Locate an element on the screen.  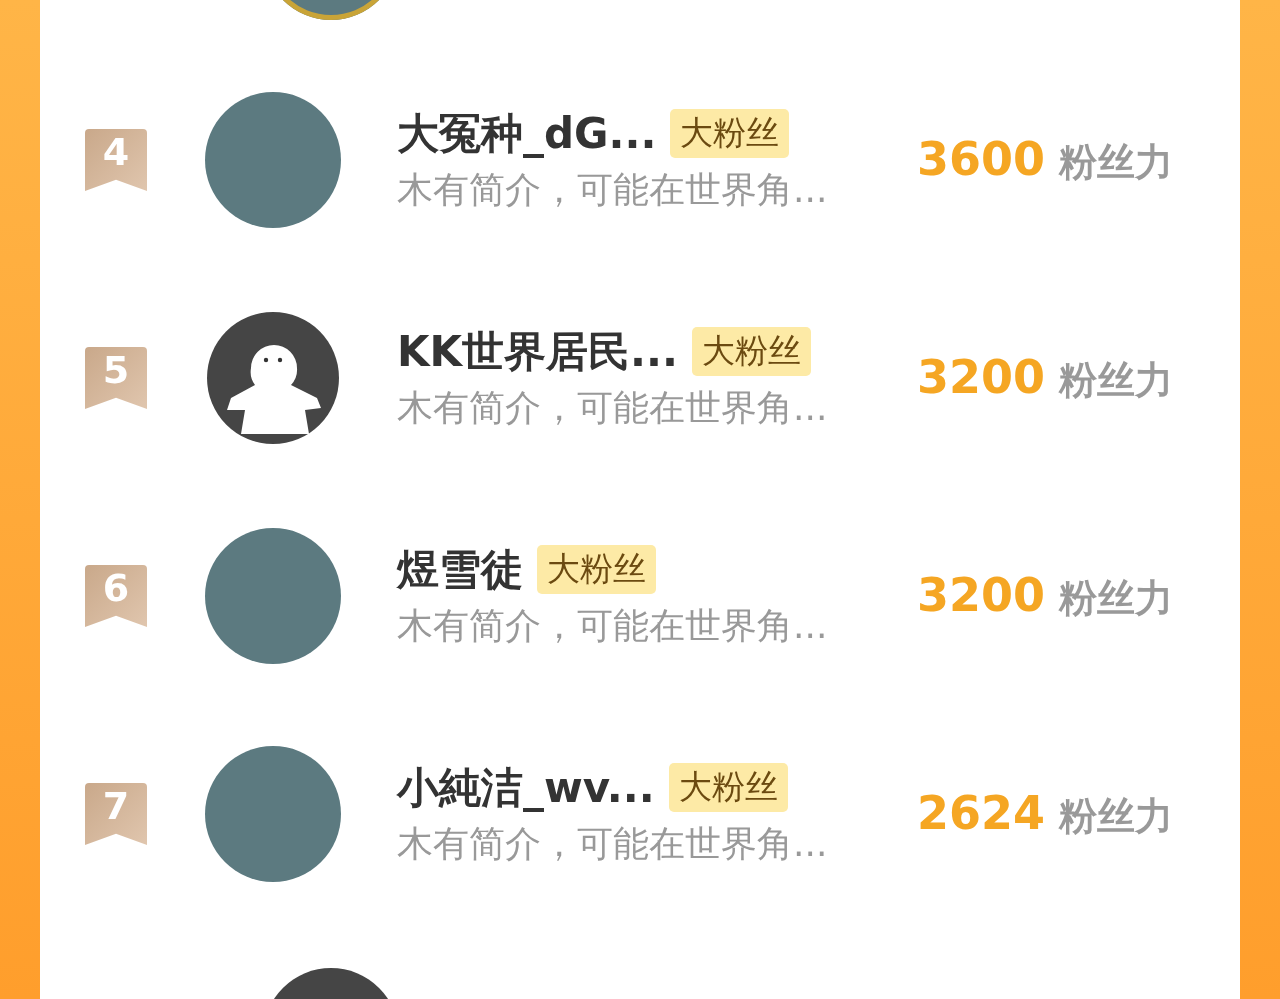
rank-badge: 5 is located at coordinates (116, 378).